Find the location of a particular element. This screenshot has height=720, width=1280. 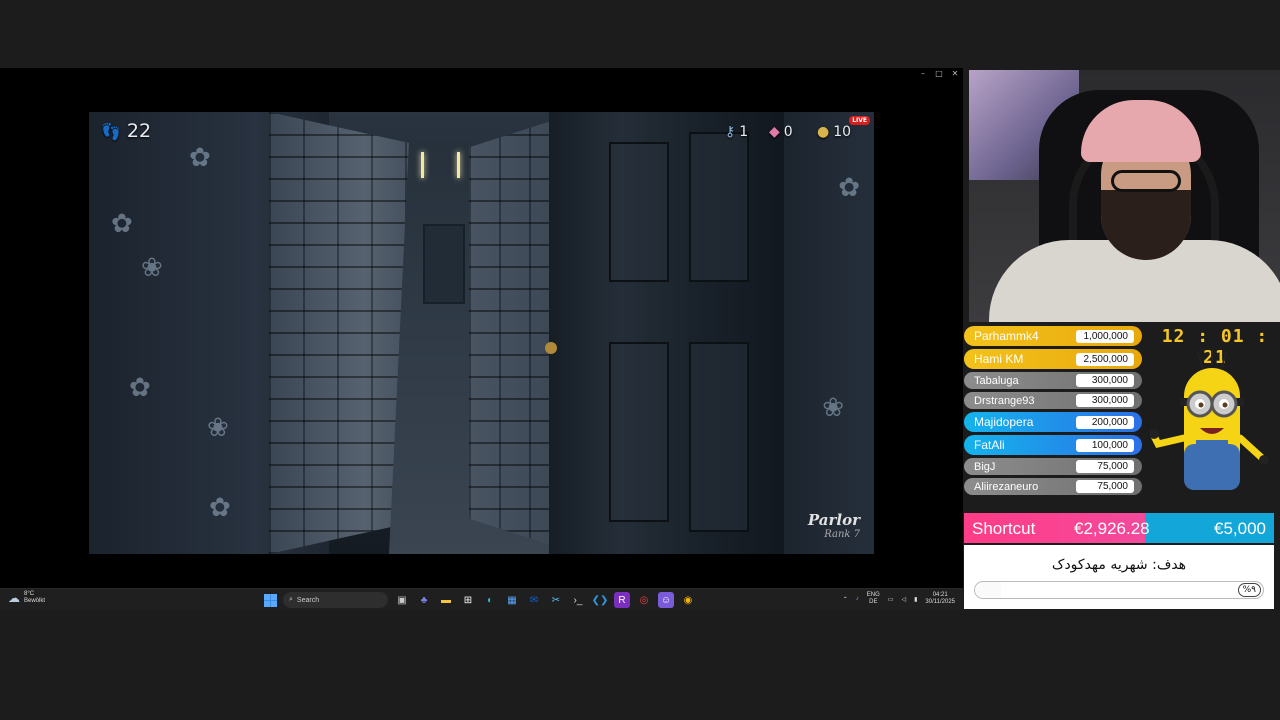

donor-row: BigJ 75,000 is located at coordinates (1053, 466).